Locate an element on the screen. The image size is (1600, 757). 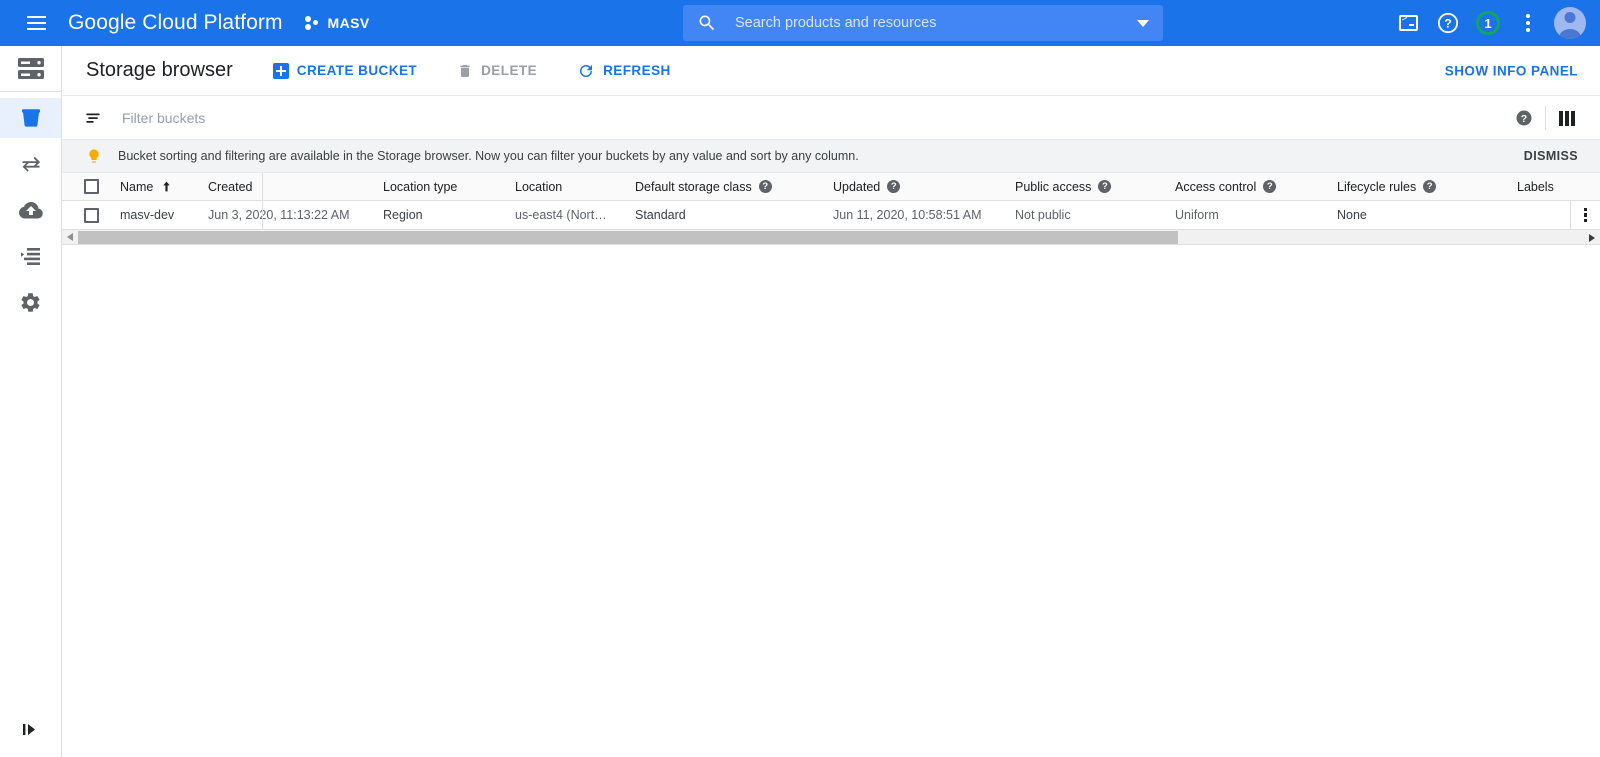
page-title: Storage browser is located at coordinates (159, 70).